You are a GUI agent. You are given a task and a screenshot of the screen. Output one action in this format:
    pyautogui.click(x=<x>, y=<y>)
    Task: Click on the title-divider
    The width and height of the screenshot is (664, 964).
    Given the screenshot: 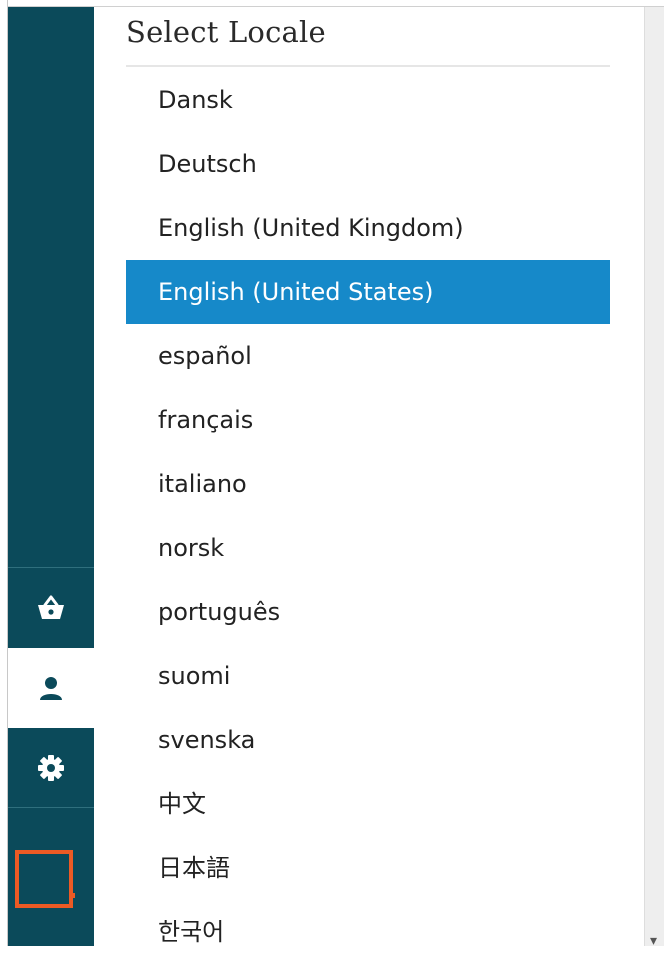 What is the action you would take?
    pyautogui.click(x=368, y=66)
    